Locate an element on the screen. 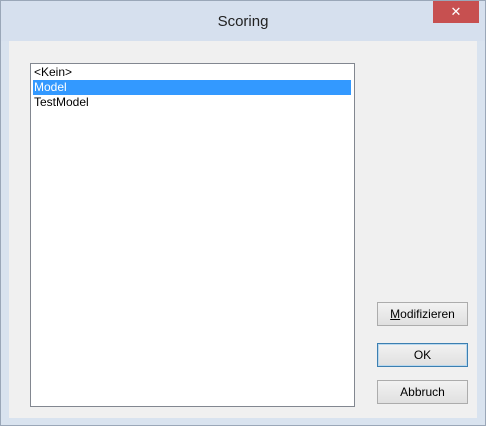 This screenshot has width=486, height=426. title-bar: Scoring ✕ is located at coordinates (243, 21).